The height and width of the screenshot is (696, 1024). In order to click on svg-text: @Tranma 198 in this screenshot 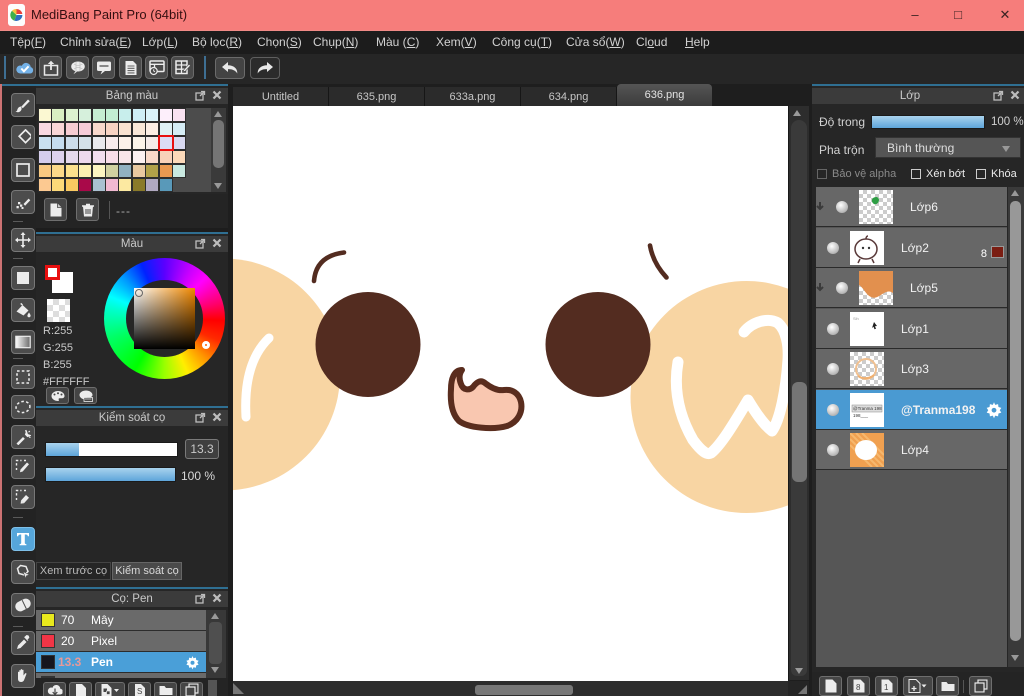, I will do `click(867, 408)`.